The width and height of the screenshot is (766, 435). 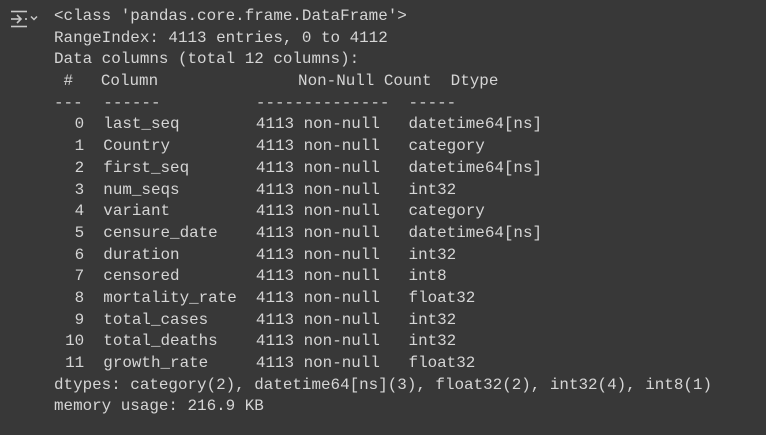 What do you see at coordinates (160, 341) in the screenshot?
I see `row-column-name: total_deaths` at bounding box center [160, 341].